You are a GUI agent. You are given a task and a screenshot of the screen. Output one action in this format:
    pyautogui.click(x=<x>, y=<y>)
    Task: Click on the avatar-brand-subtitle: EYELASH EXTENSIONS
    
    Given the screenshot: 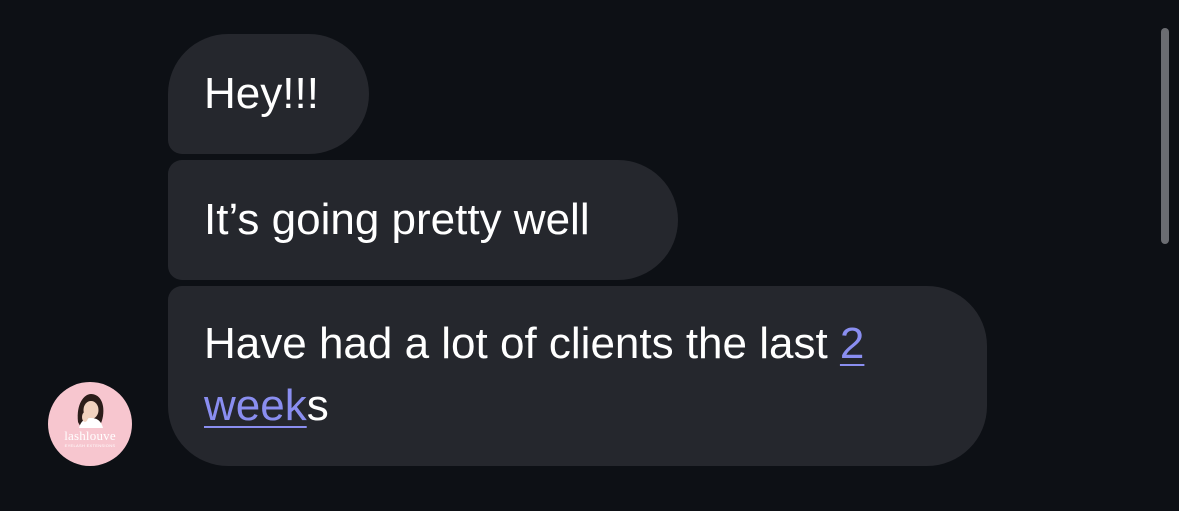 What is the action you would take?
    pyautogui.click(x=90, y=445)
    